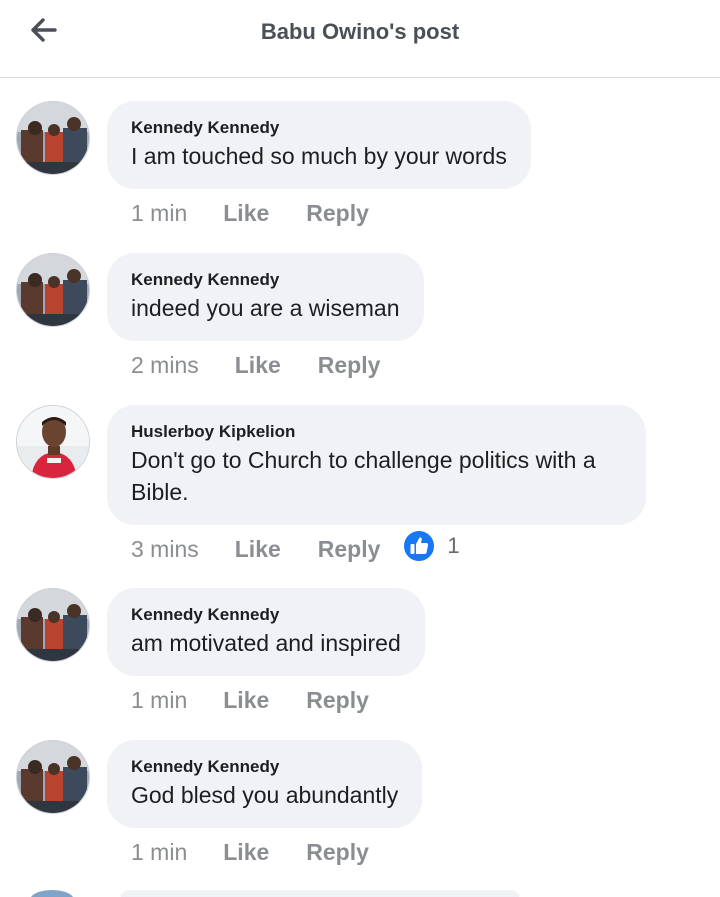 The image size is (720, 897). I want to click on comment-bubble: Kennedy Kennedy indeed you are a wiseman, so click(265, 297).